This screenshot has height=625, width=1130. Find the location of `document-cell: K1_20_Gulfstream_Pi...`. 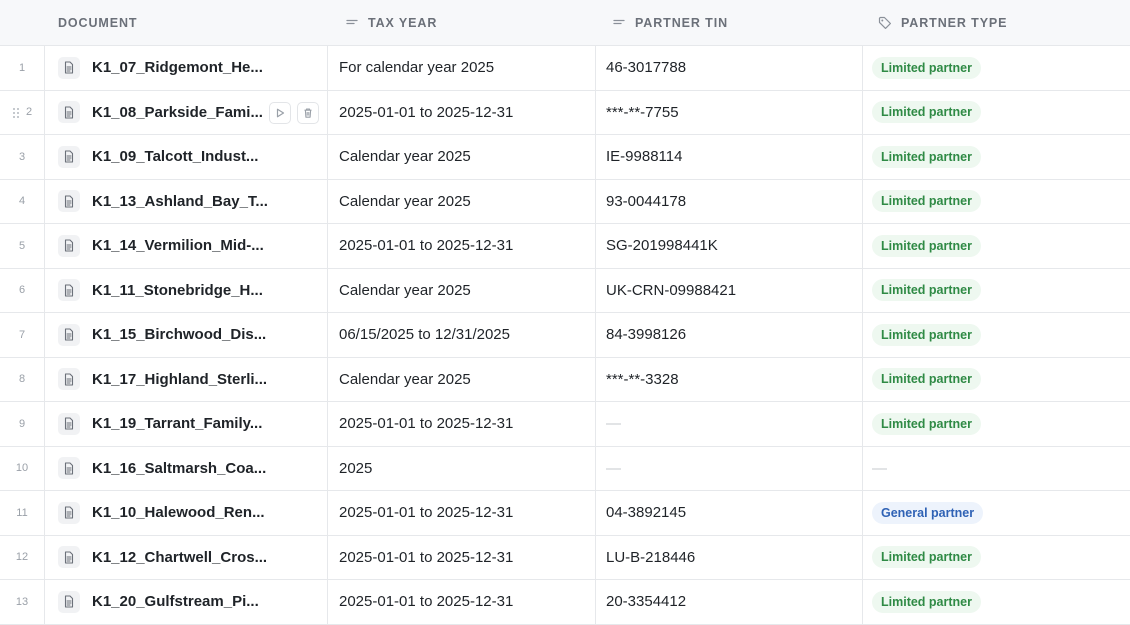

document-cell: K1_20_Gulfstream_Pi... is located at coordinates (187, 602).